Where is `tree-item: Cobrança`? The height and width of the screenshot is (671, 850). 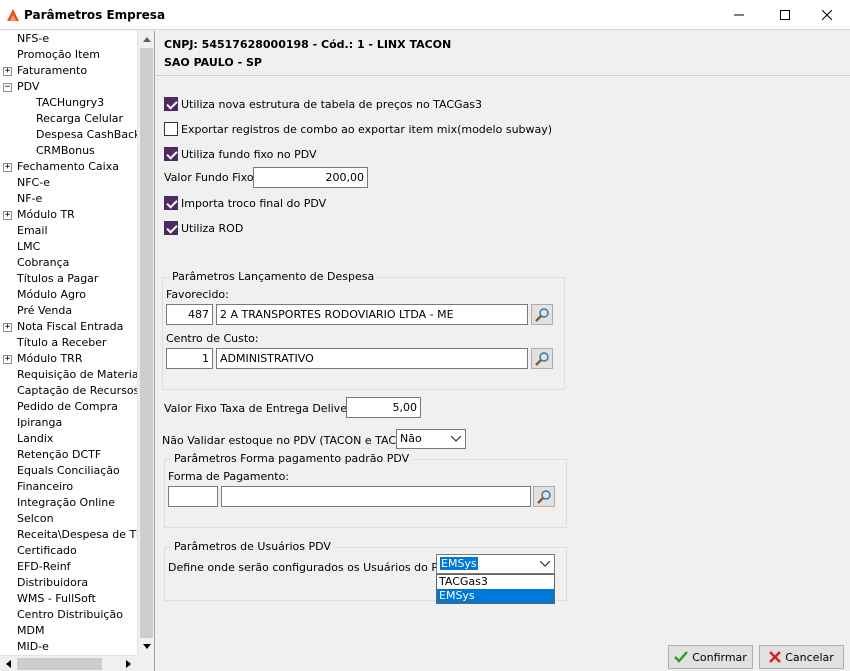
tree-item: Cobrança is located at coordinates (43, 263).